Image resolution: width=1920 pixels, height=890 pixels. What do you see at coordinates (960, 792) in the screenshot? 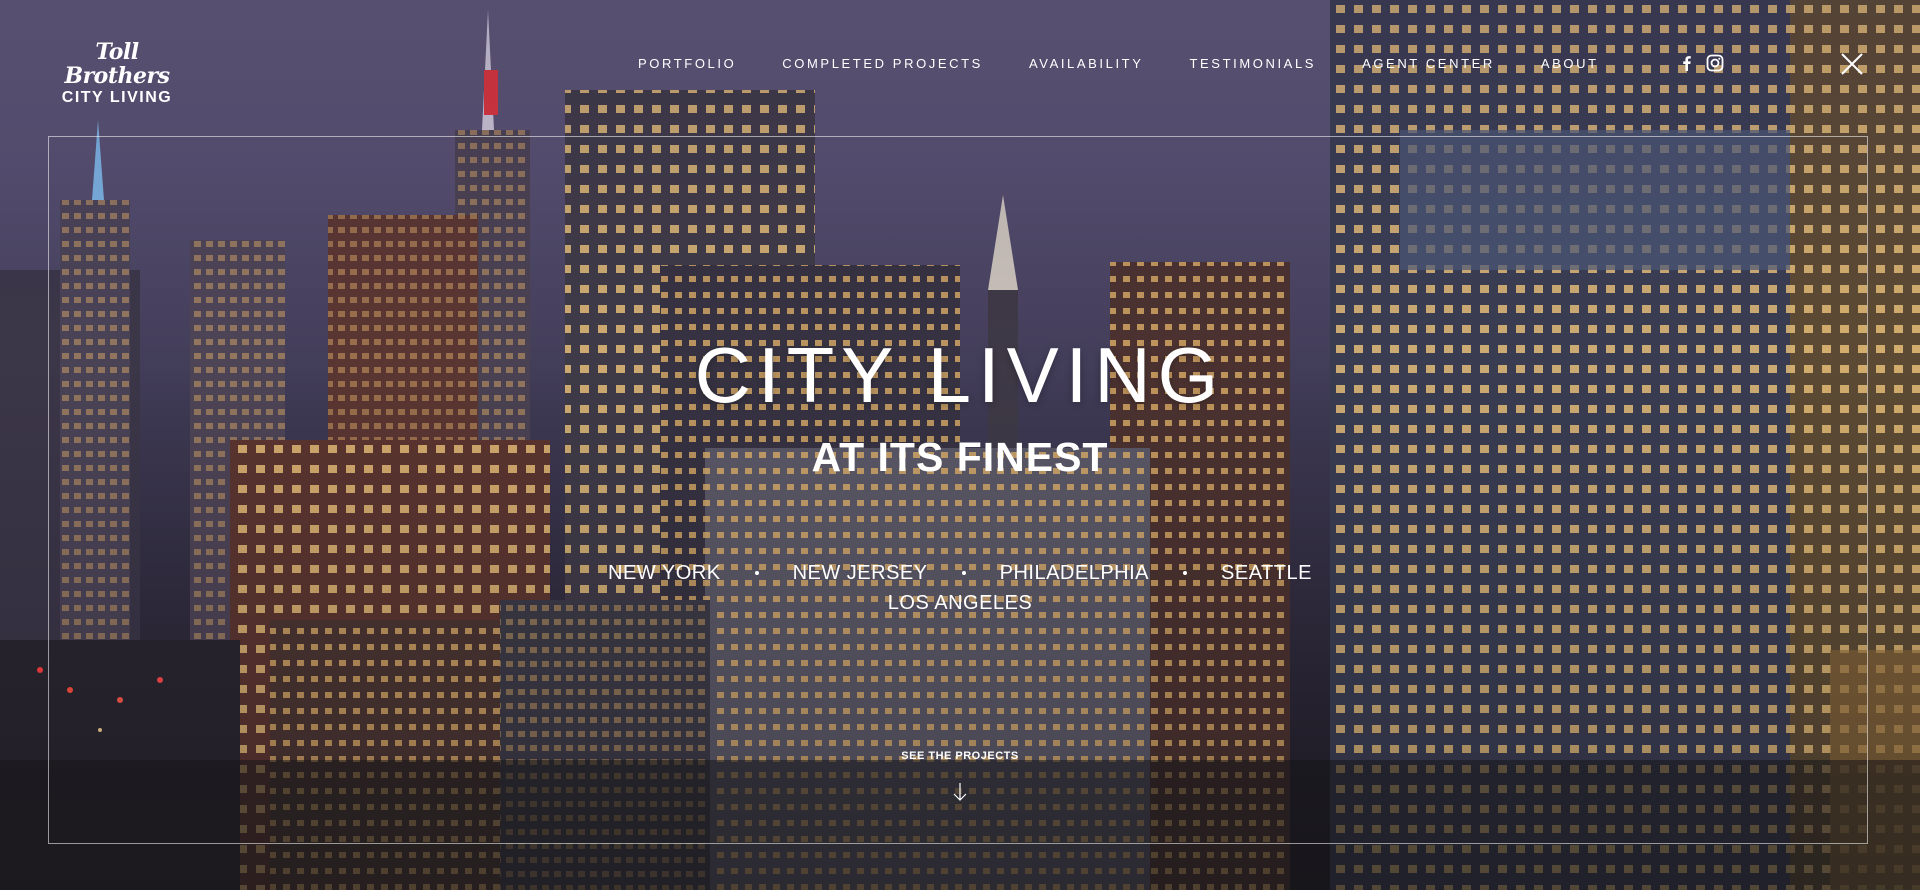
I see `arrow-down-icon` at bounding box center [960, 792].